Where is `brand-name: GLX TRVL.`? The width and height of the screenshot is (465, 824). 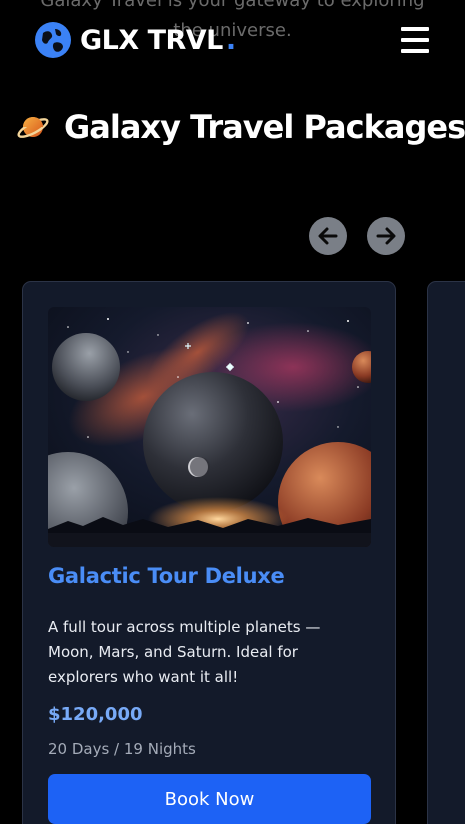
brand-name: GLX TRVL. is located at coordinates (158, 40).